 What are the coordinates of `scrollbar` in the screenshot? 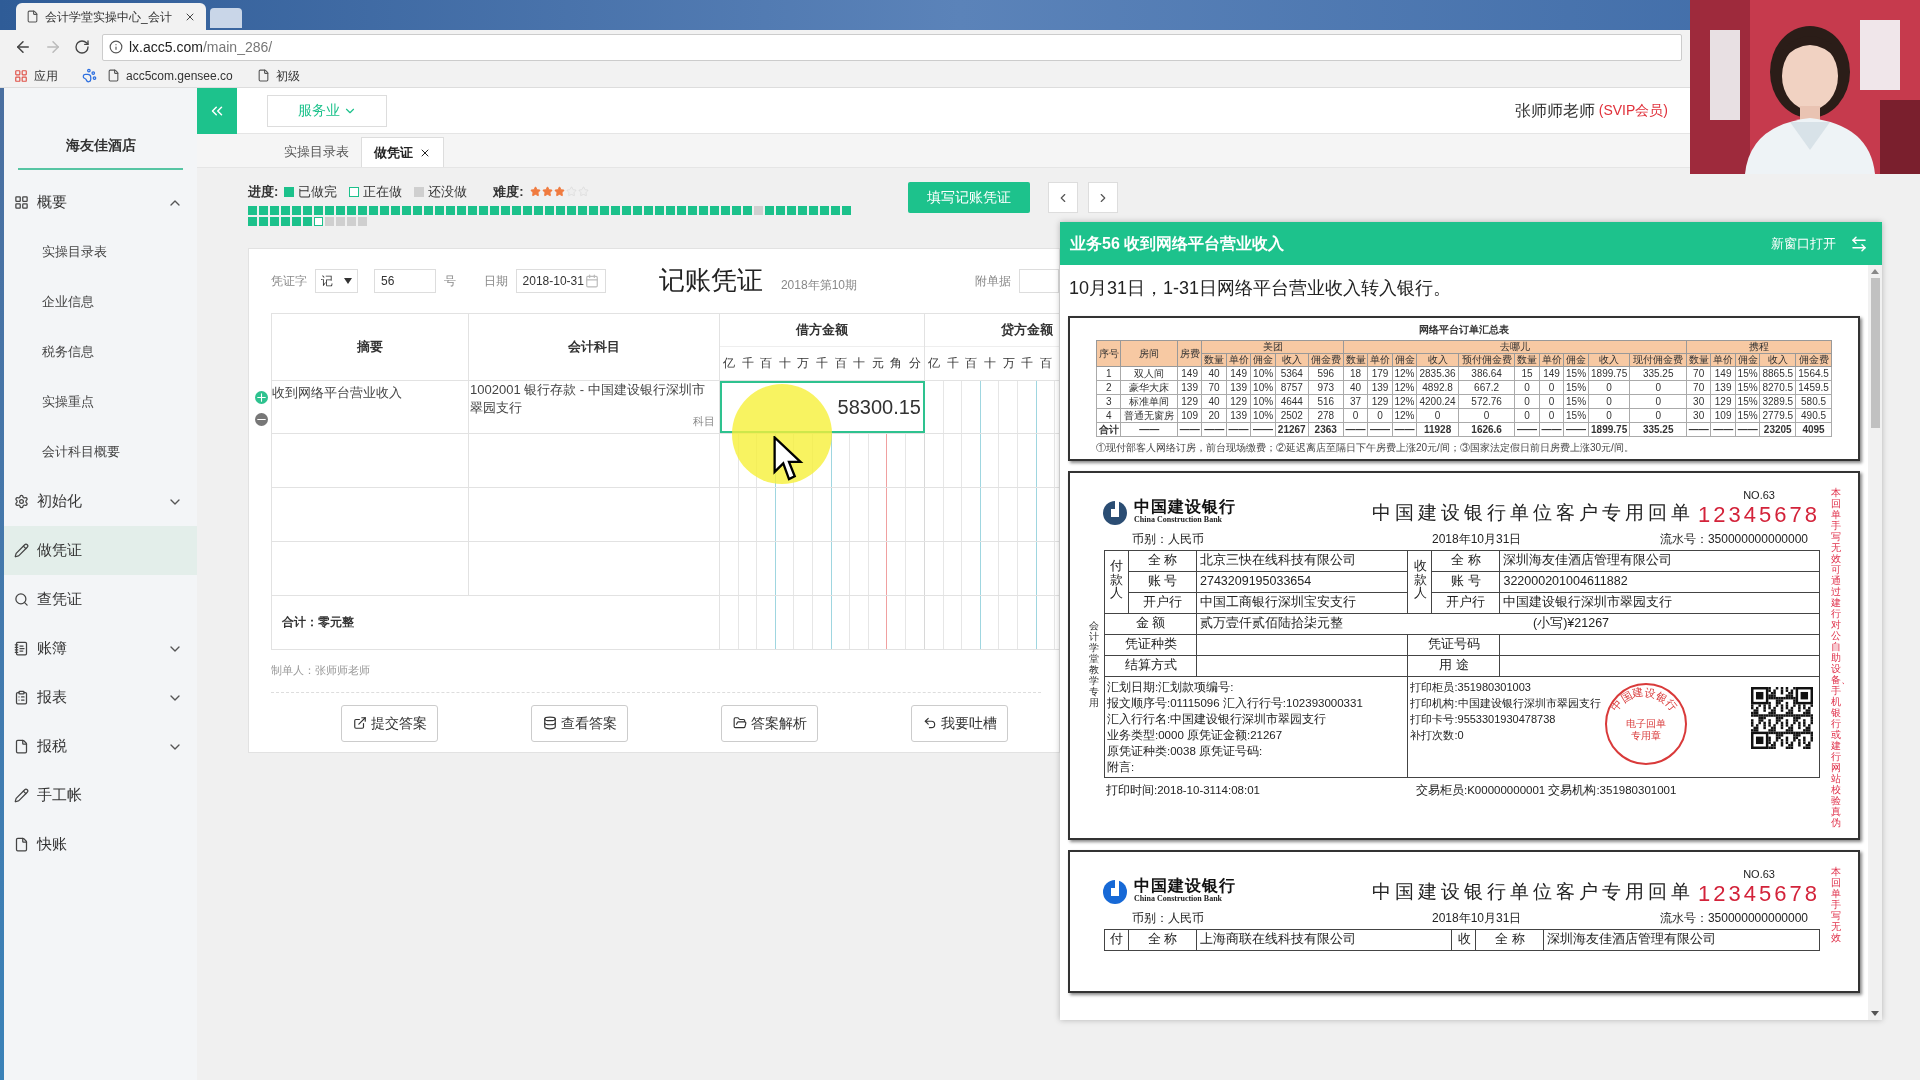 It's located at (1875, 642).